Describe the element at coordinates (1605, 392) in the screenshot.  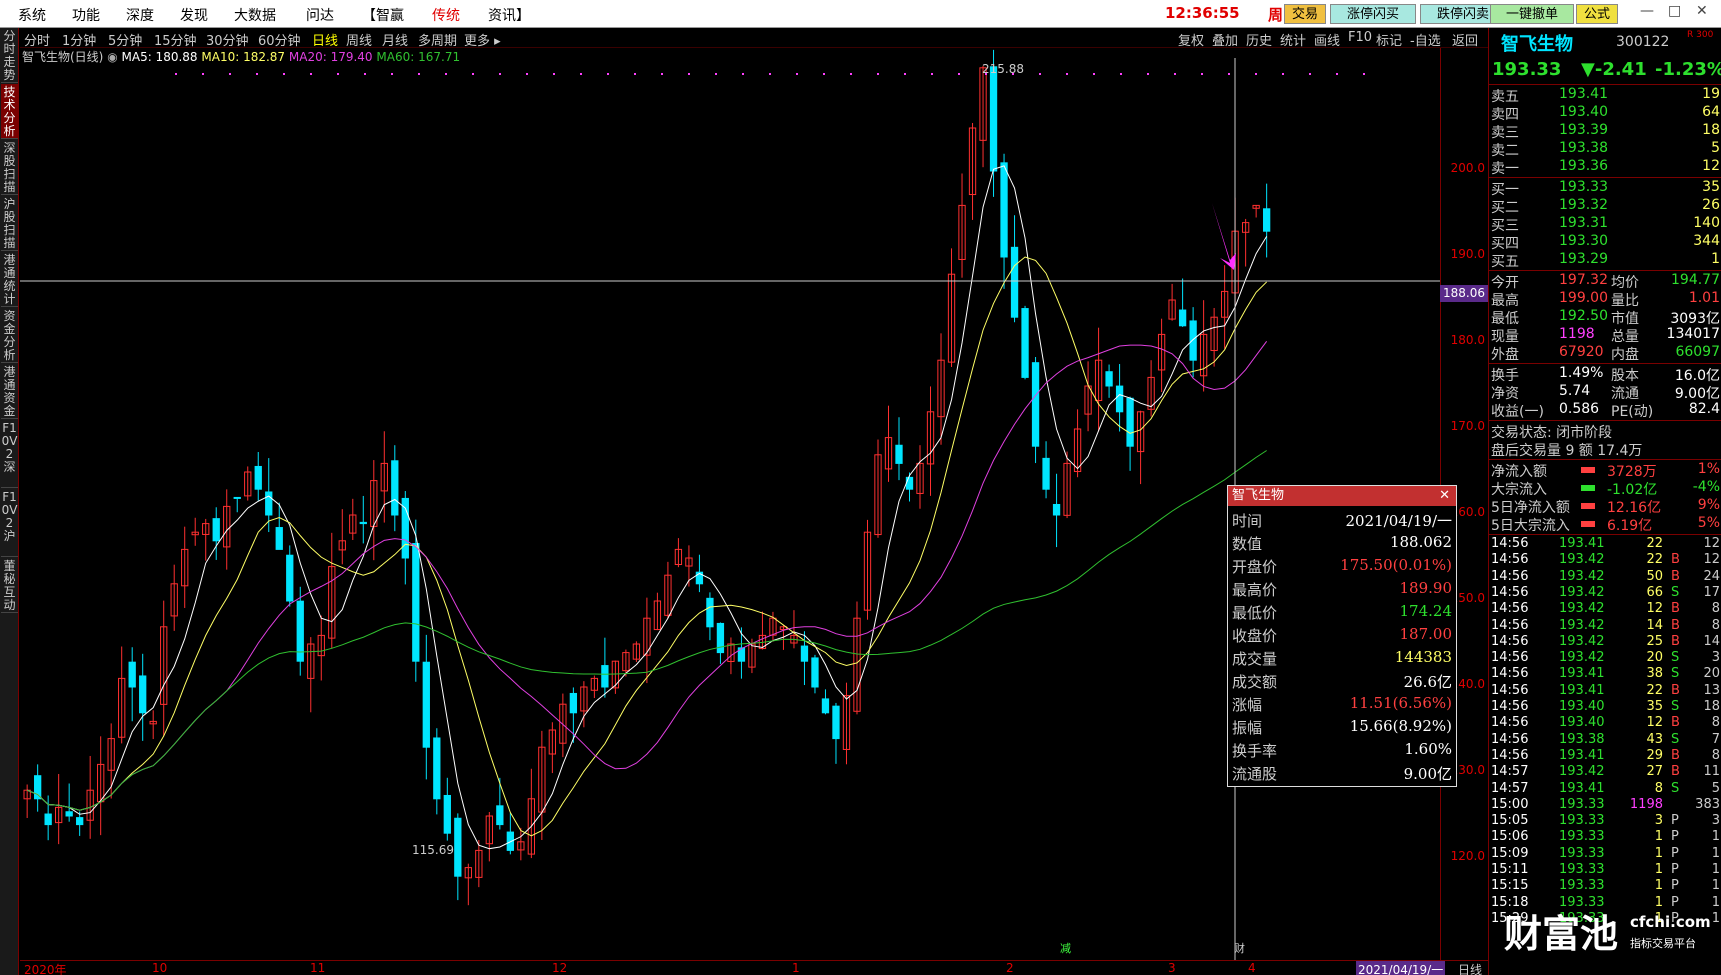
I see `fin-row: 净资 5.74 流通 9.00亿` at that location.